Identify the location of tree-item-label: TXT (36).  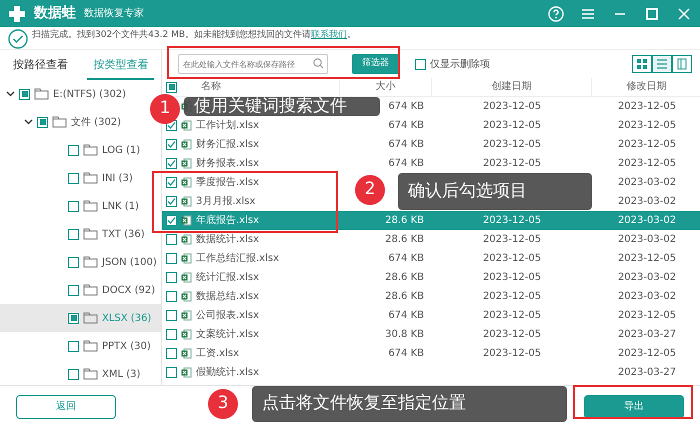
(123, 234).